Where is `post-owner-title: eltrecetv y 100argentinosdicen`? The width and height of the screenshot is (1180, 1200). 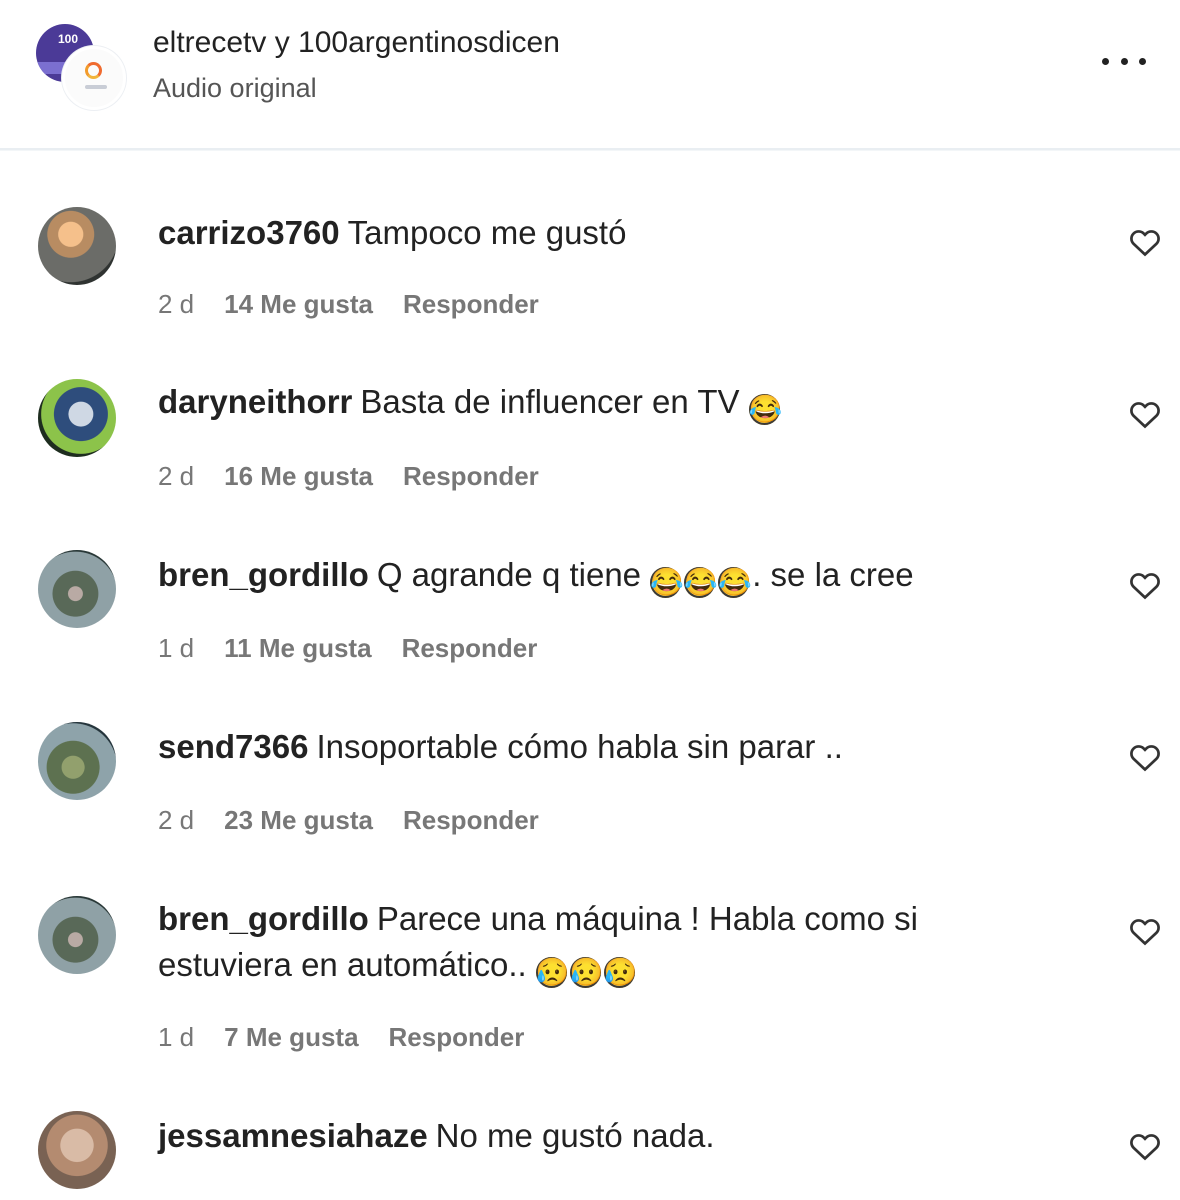
post-owner-title: eltrecetv y 100argentinosdicen is located at coordinates (356, 43).